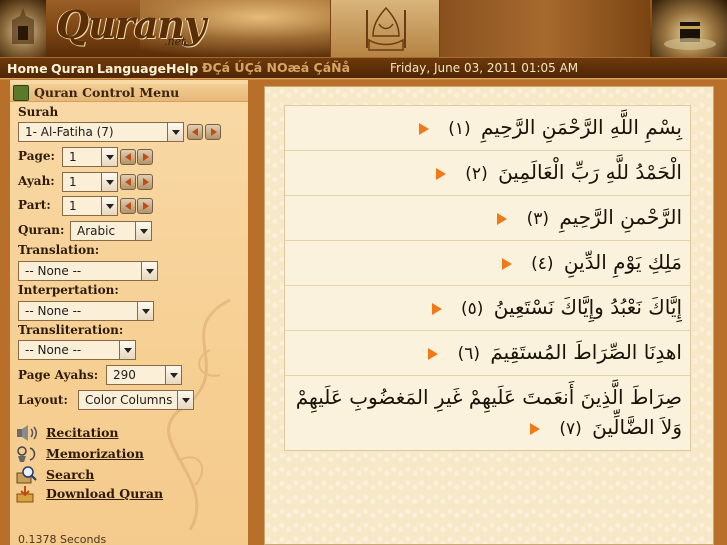 The height and width of the screenshot is (545, 727). Describe the element at coordinates (62, 539) in the screenshot. I see `page-load-time: 0.1378 Seconds` at that location.